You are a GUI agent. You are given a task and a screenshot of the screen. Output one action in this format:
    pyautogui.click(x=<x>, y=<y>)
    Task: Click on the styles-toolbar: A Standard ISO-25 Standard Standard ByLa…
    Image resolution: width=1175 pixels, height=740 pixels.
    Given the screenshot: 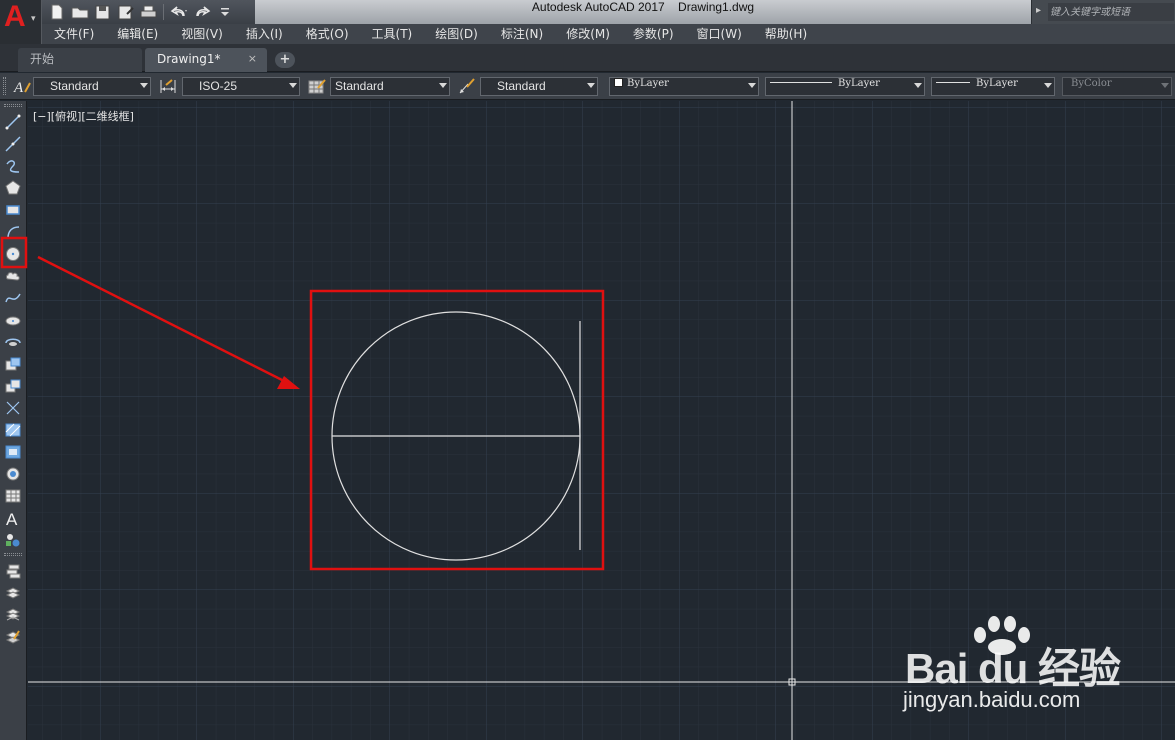 What is the action you would take?
    pyautogui.click(x=587, y=86)
    